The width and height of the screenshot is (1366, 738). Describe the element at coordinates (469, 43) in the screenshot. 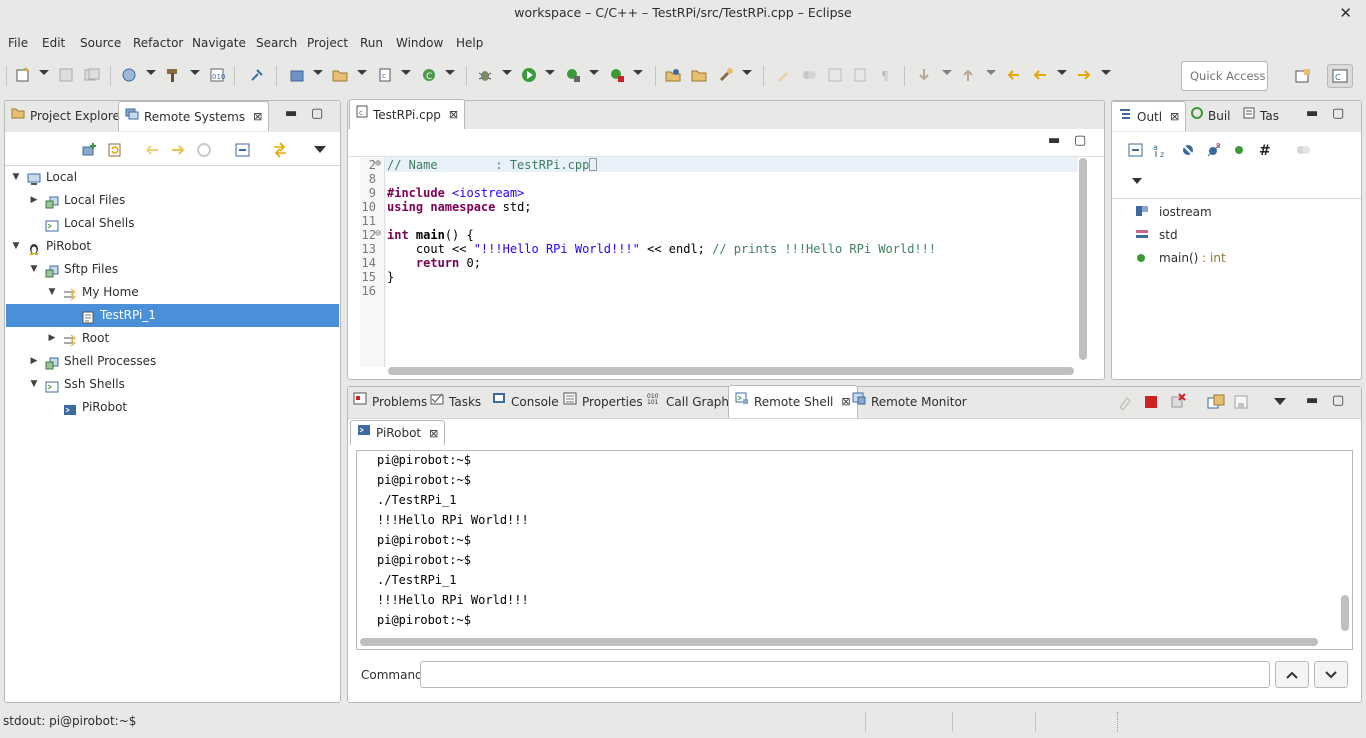

I see `menu-help: Help` at that location.